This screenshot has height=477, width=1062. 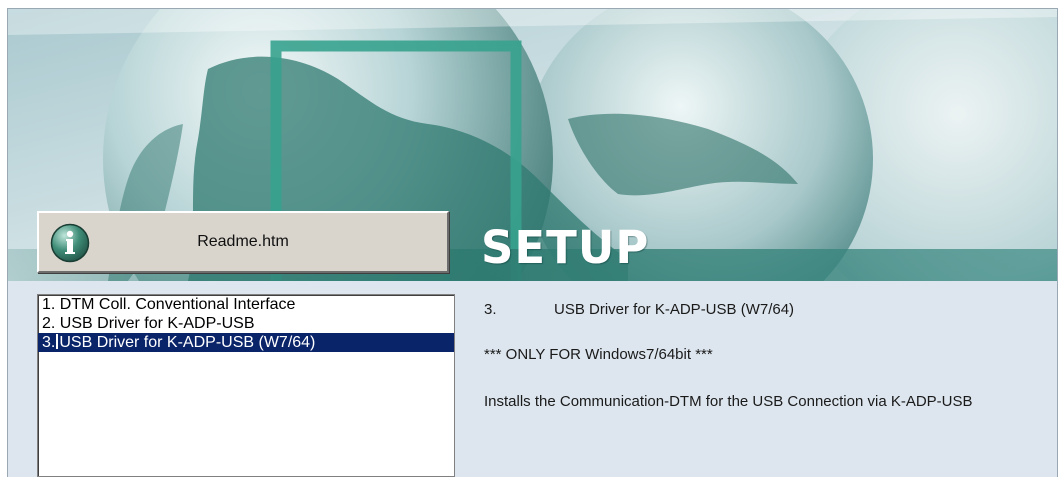 What do you see at coordinates (177, 304) in the screenshot?
I see `list-item-label: DTM Coll. Conventional Interface` at bounding box center [177, 304].